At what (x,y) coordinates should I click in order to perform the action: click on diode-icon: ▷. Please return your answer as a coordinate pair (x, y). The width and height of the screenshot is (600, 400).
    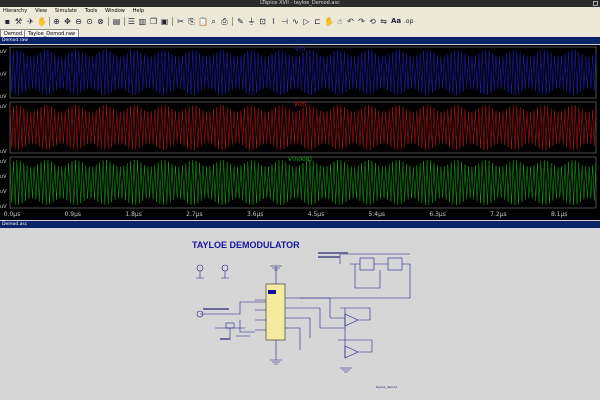
    Looking at the image, I should click on (306, 21).